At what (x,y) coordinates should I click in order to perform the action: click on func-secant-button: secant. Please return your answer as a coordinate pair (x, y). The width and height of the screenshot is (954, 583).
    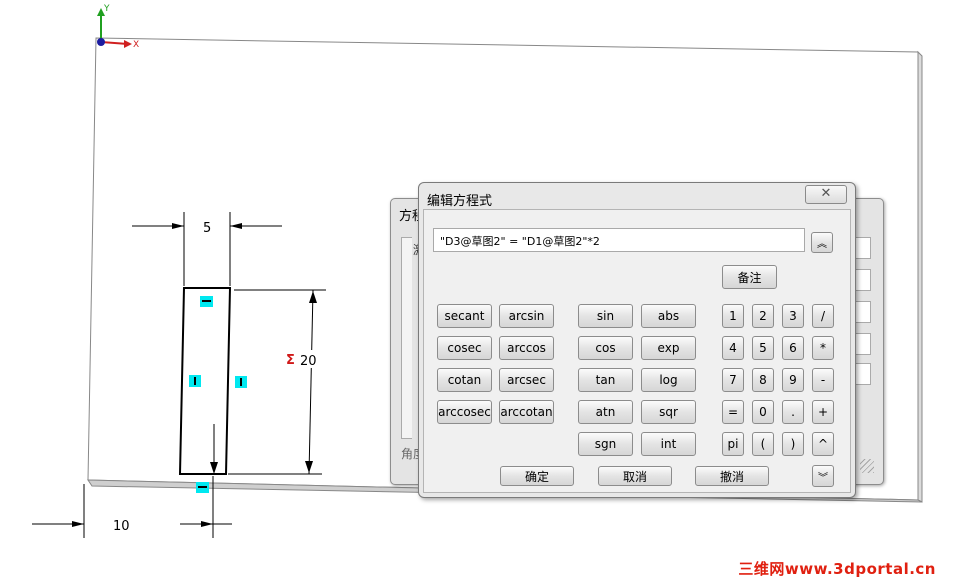
    Looking at the image, I should click on (464, 316).